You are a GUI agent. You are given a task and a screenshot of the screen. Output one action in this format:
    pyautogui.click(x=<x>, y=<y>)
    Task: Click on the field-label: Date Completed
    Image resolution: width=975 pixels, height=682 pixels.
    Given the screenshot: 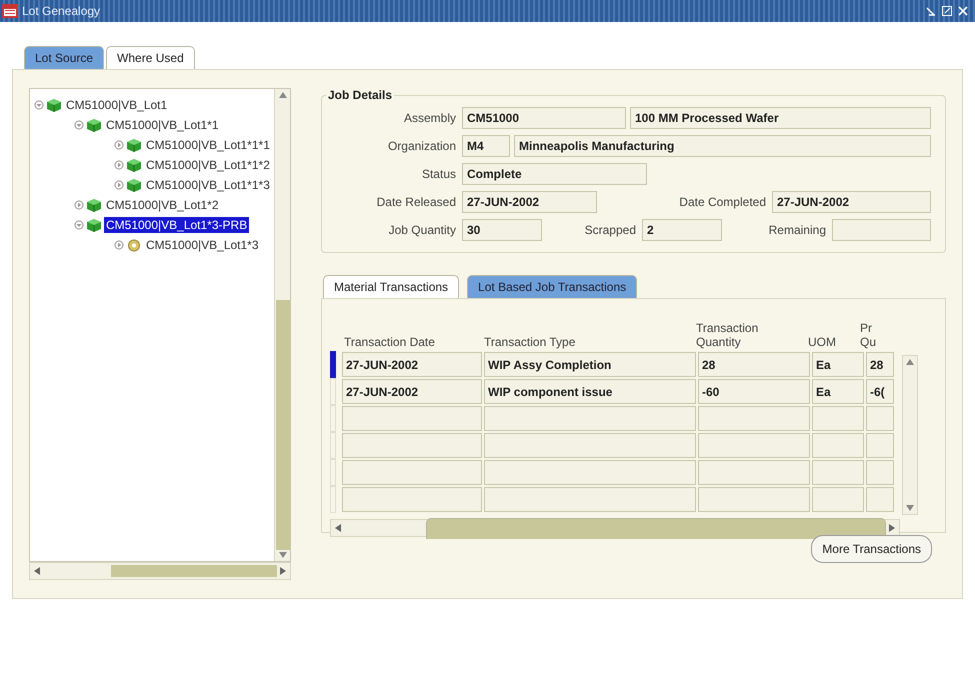 What is the action you would take?
    pyautogui.click(x=722, y=202)
    